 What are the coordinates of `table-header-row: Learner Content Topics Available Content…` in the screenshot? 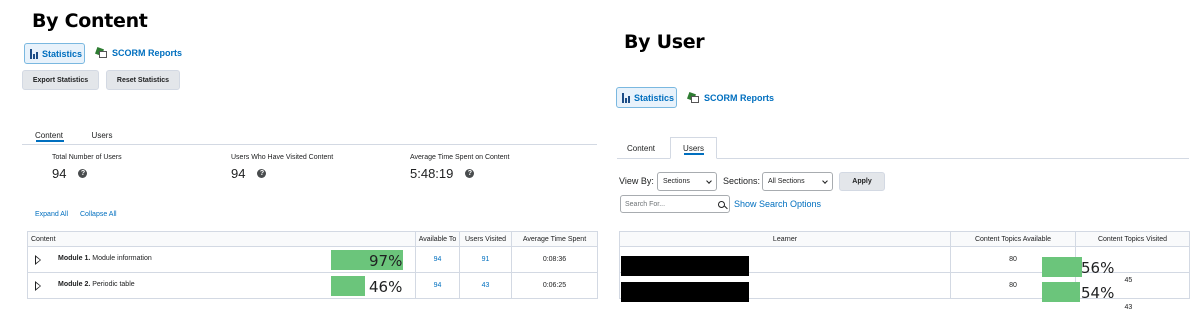 It's located at (904, 239).